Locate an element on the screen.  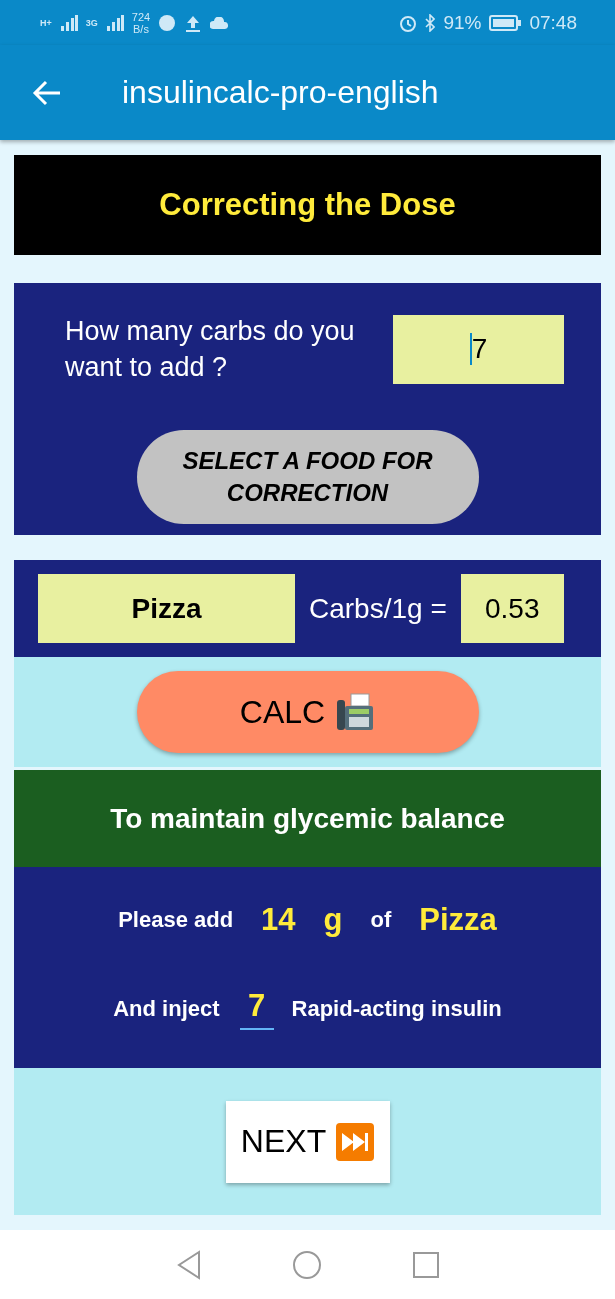
recents-icon is located at coordinates (425, 1264).